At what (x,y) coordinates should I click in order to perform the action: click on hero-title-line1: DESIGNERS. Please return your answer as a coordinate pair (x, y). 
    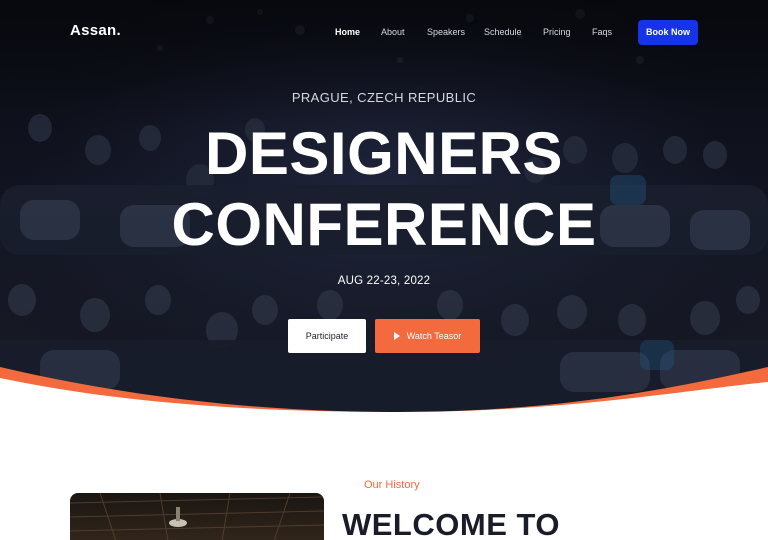
    Looking at the image, I should click on (384, 153).